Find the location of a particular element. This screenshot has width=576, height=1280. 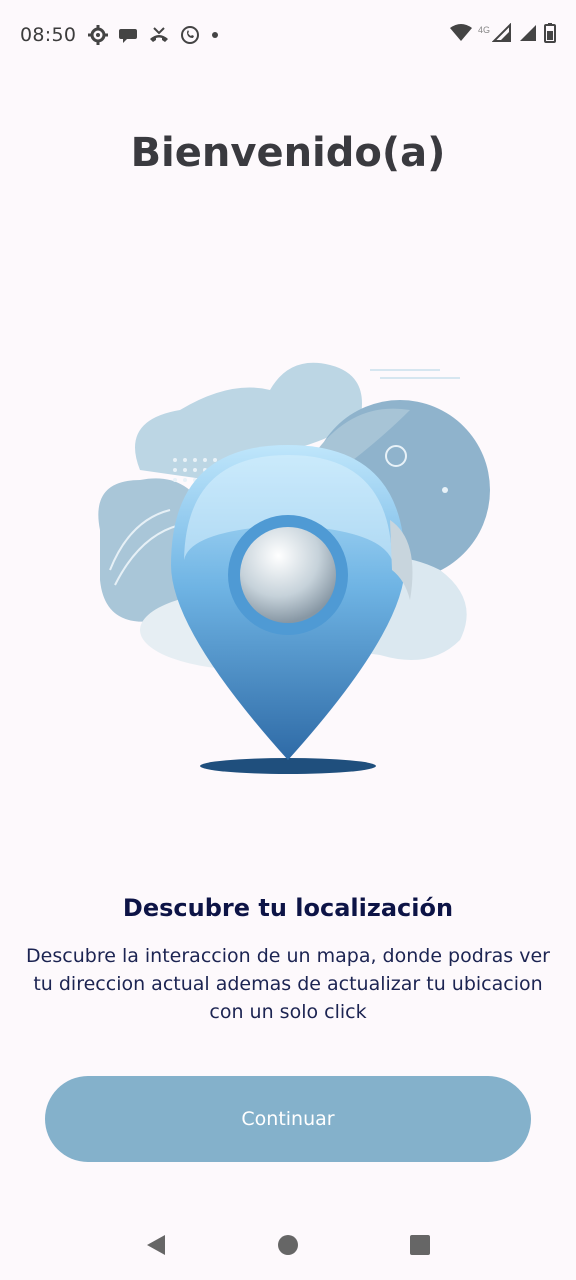

dot-icon is located at coordinates (215, 35).